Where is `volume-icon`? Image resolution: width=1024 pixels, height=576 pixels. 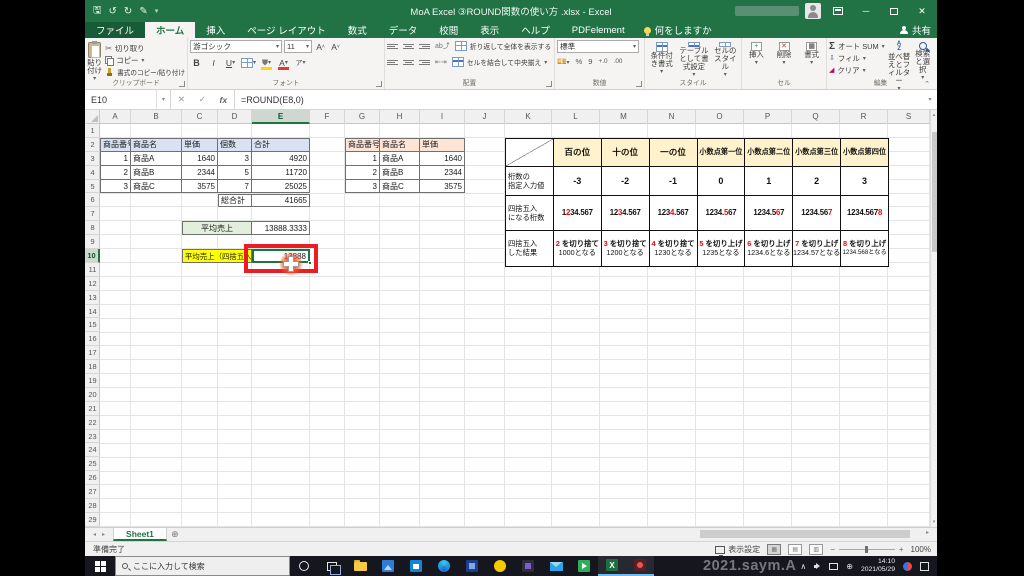 volume-icon is located at coordinates (817, 566).